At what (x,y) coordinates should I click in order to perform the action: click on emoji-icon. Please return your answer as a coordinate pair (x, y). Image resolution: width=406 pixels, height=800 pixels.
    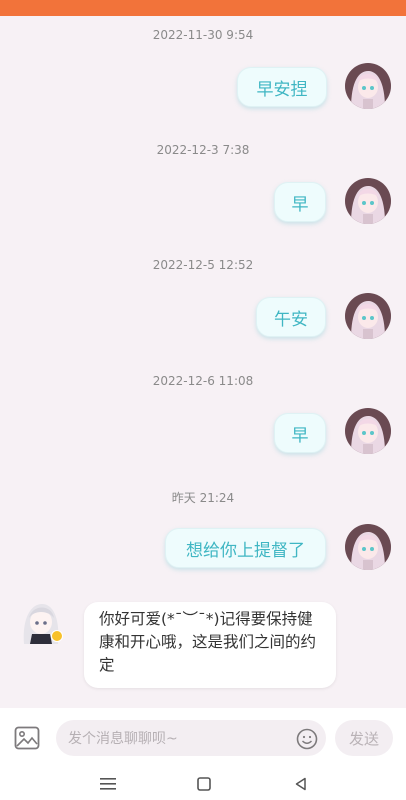
    Looking at the image, I should click on (307, 739).